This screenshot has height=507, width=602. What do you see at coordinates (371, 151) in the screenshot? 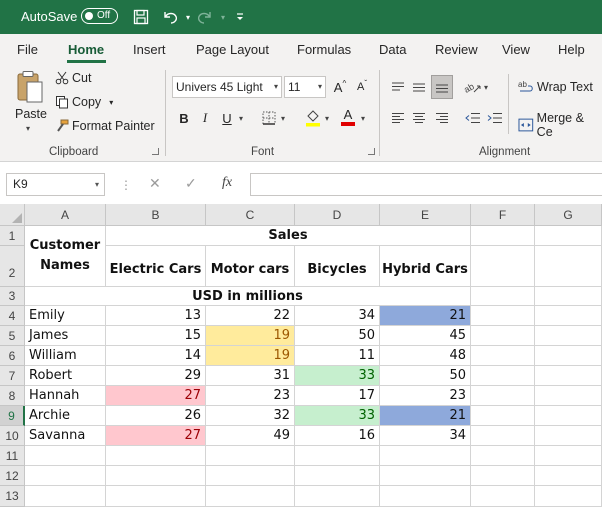
I see `font-launcher-icon` at bounding box center [371, 151].